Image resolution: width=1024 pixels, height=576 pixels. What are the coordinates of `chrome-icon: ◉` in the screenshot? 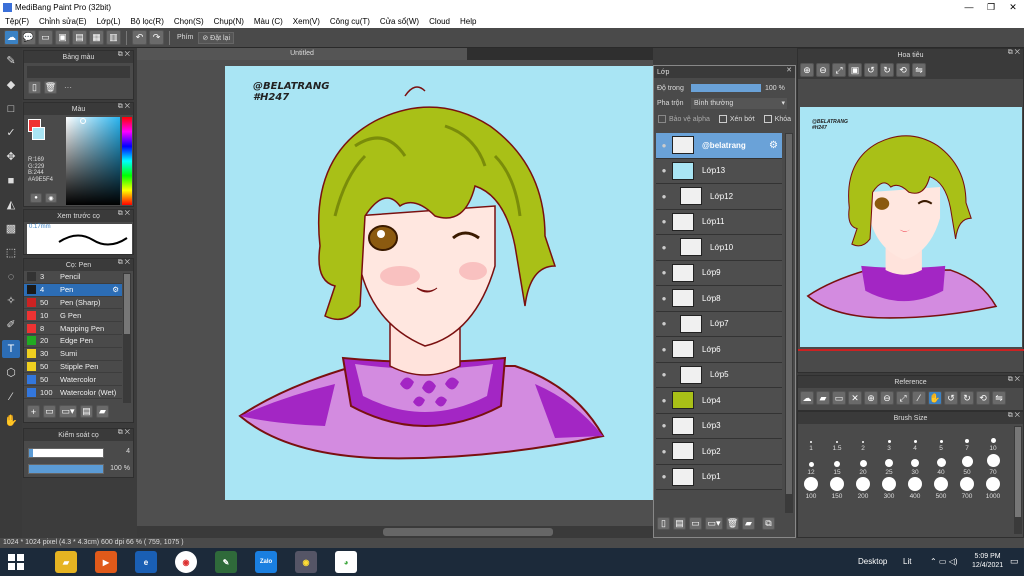 It's located at (186, 562).